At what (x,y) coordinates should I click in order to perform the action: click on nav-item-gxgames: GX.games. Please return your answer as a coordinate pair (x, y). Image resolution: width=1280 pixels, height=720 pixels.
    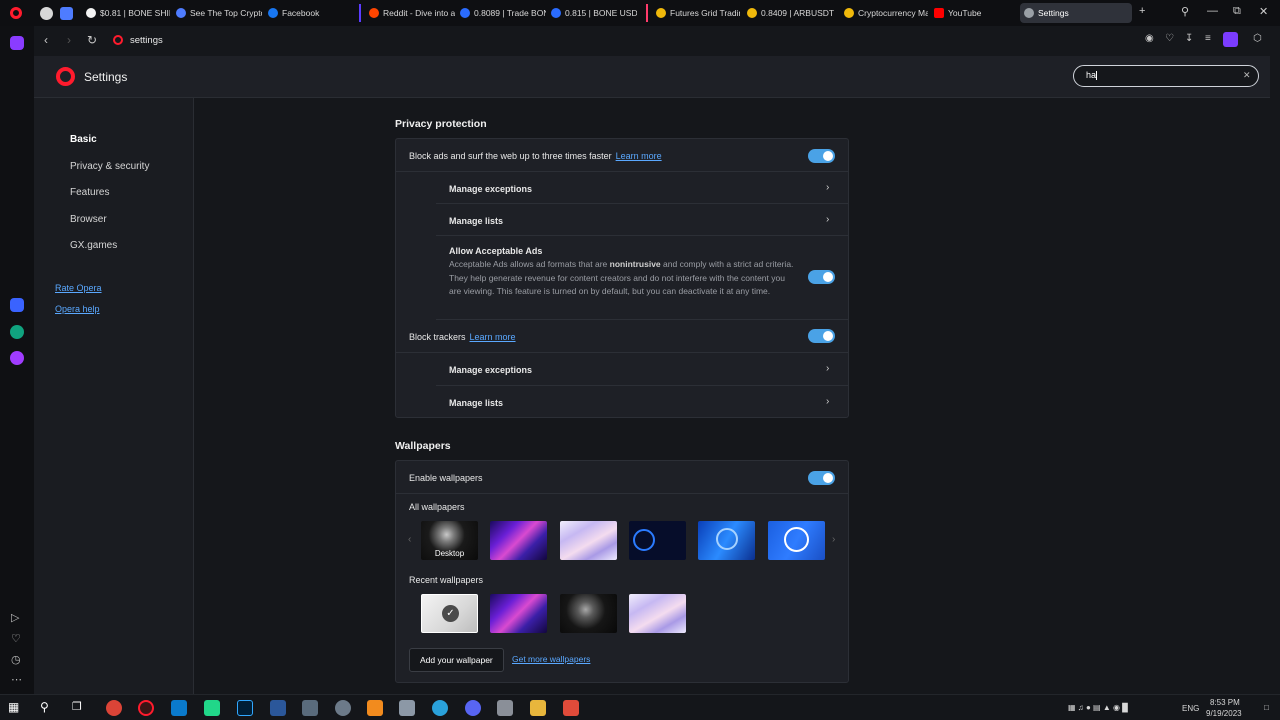
    Looking at the image, I should click on (93, 245).